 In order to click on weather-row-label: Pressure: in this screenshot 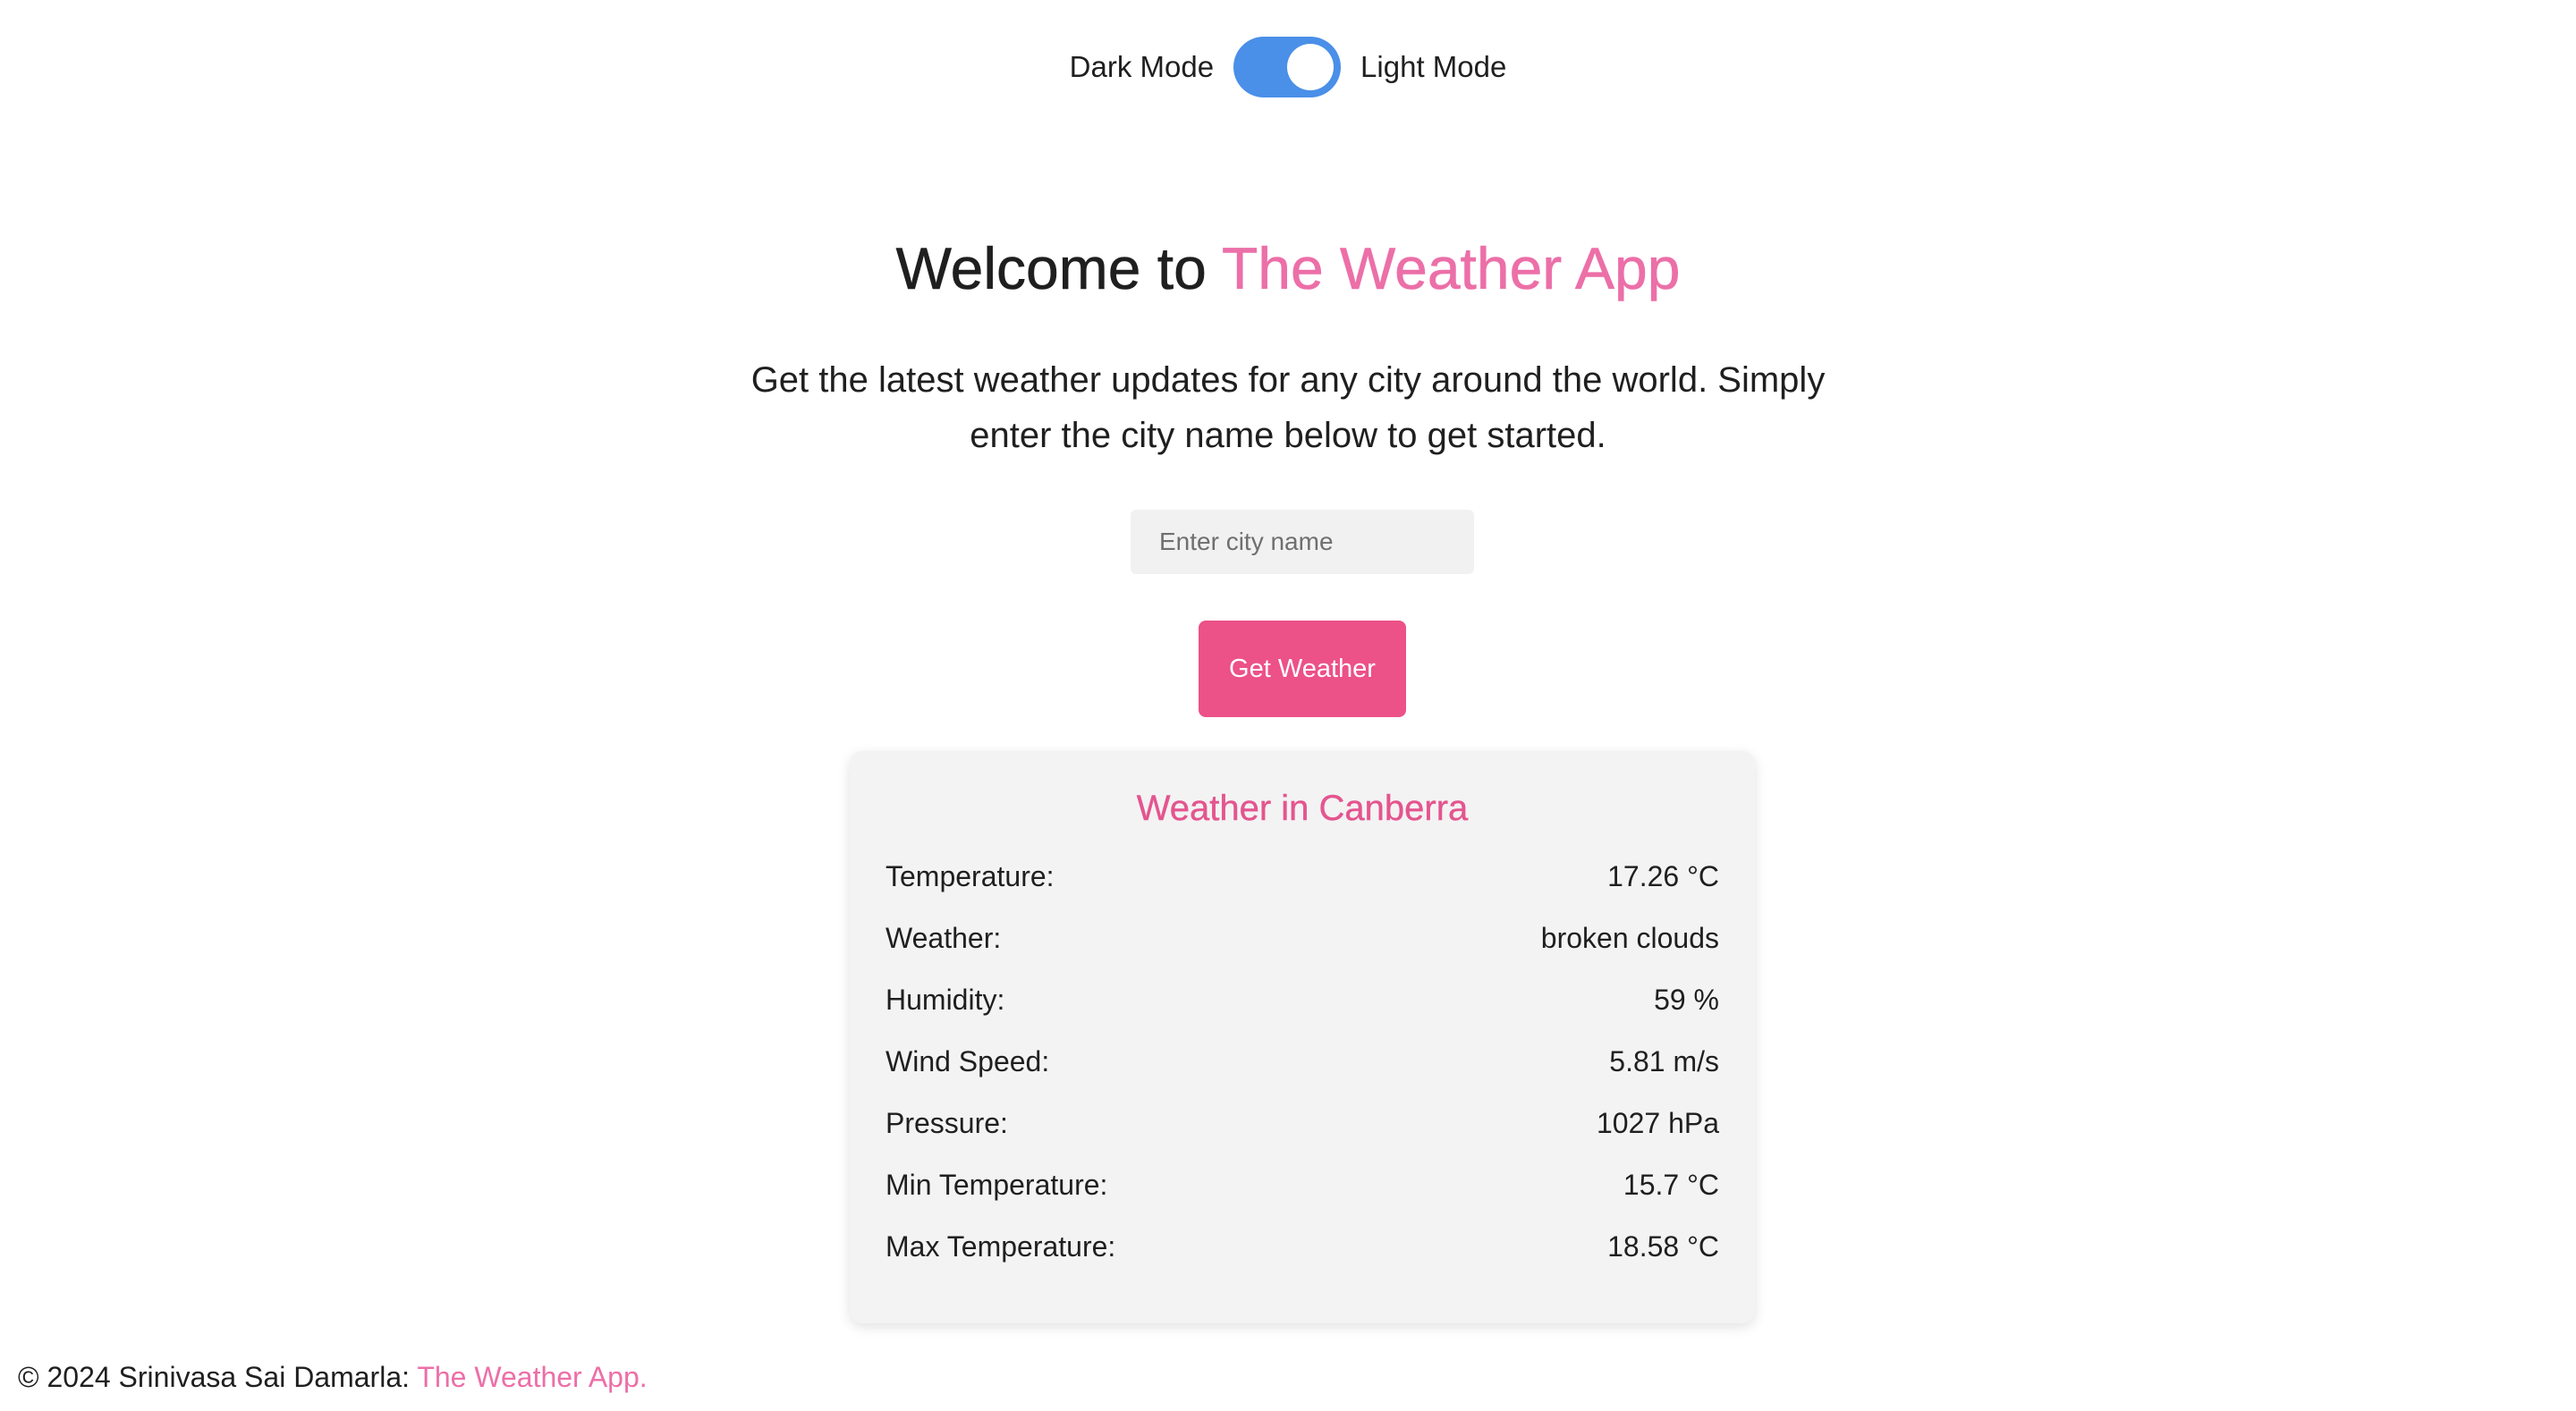, I will do `click(947, 1123)`.